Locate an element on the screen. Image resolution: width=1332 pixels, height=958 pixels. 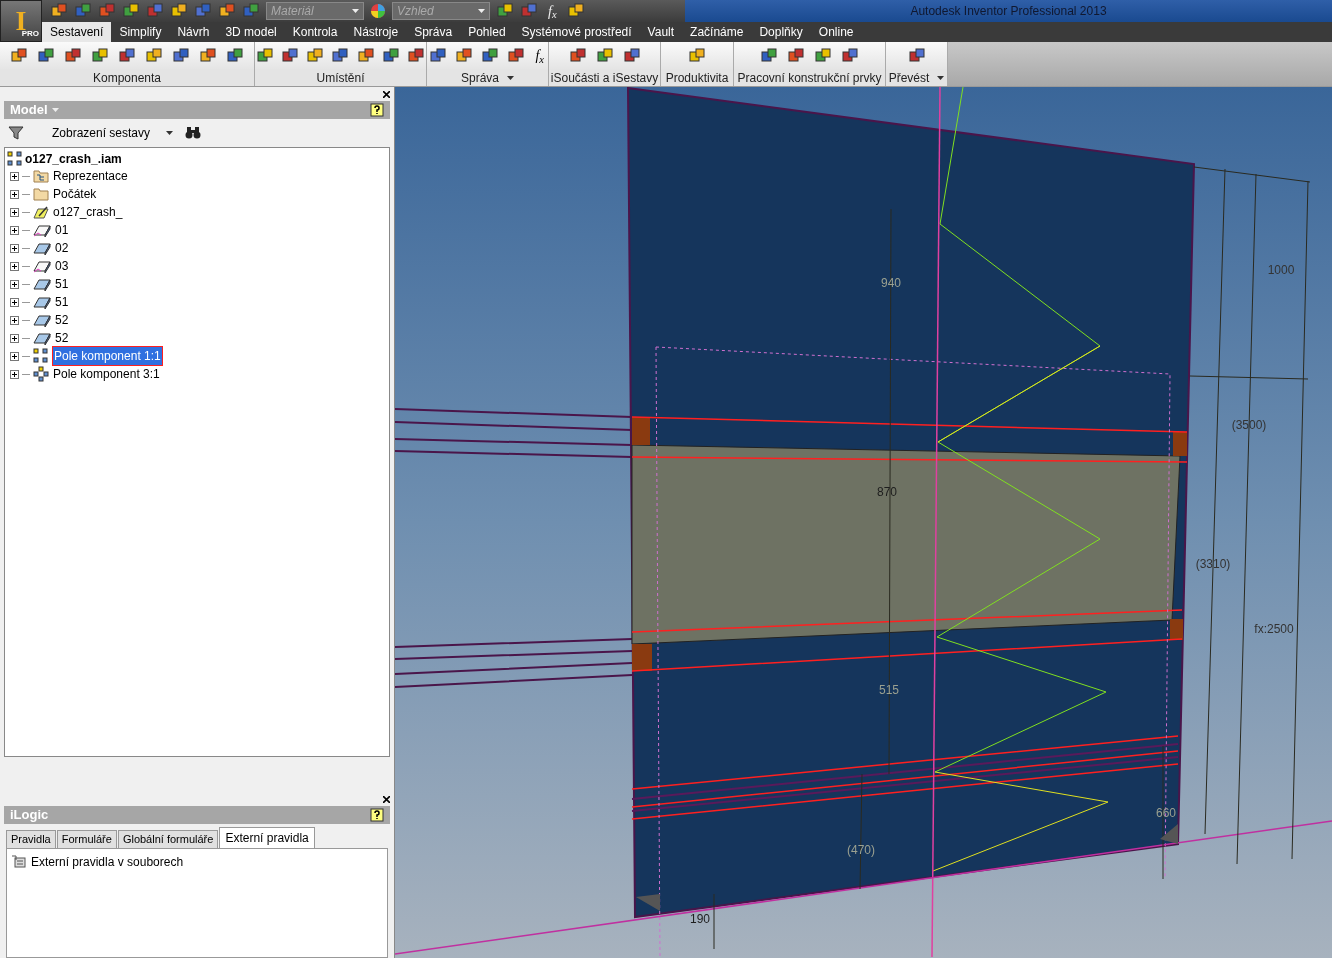
panel-tab: Externí pravidla is located at coordinates (267, 837).